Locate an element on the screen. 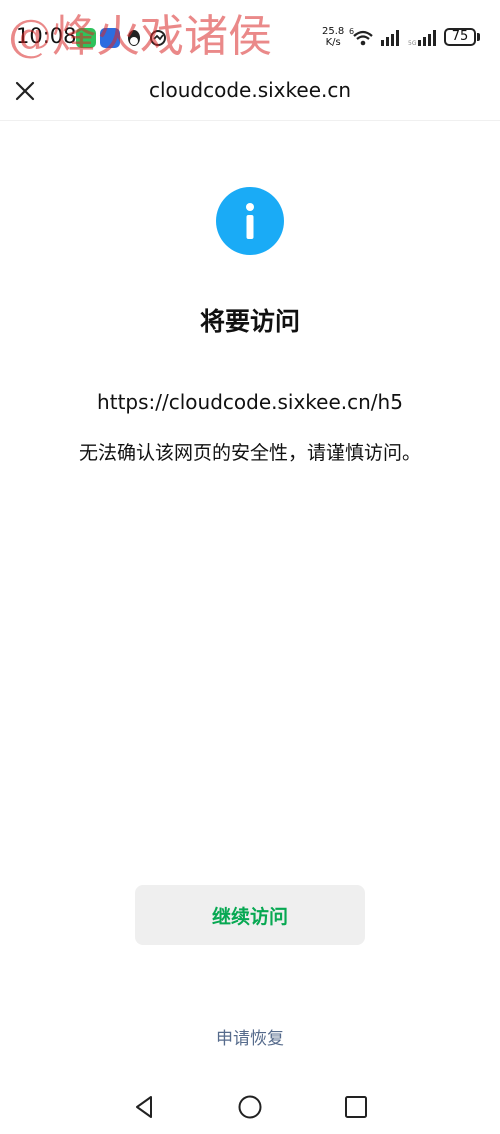  network-speed-value: 25.8 is located at coordinates (333, 31).